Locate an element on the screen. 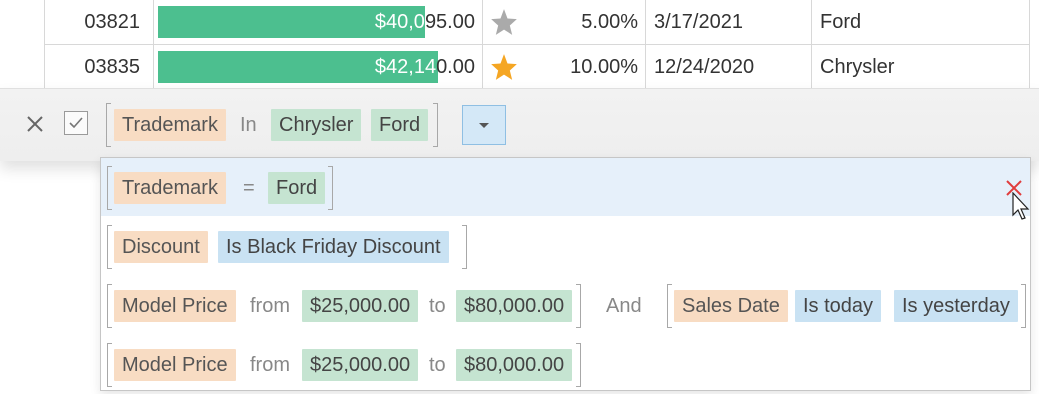 This screenshot has height=394, width=1039. filter-value-chrysler: Chrysler is located at coordinates (316, 125).